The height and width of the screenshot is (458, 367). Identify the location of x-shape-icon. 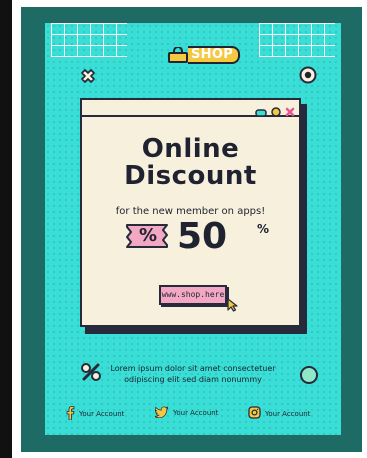
(88, 78).